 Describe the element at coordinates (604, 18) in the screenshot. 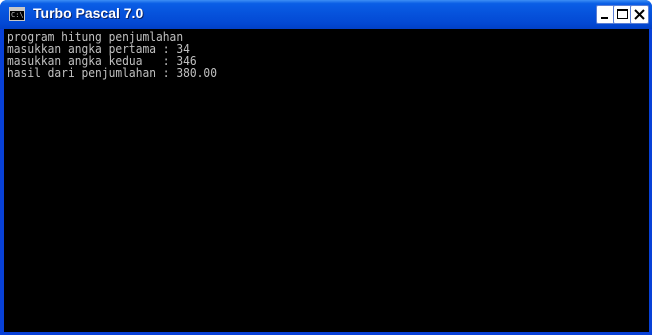

I see `minimize-icon` at that location.